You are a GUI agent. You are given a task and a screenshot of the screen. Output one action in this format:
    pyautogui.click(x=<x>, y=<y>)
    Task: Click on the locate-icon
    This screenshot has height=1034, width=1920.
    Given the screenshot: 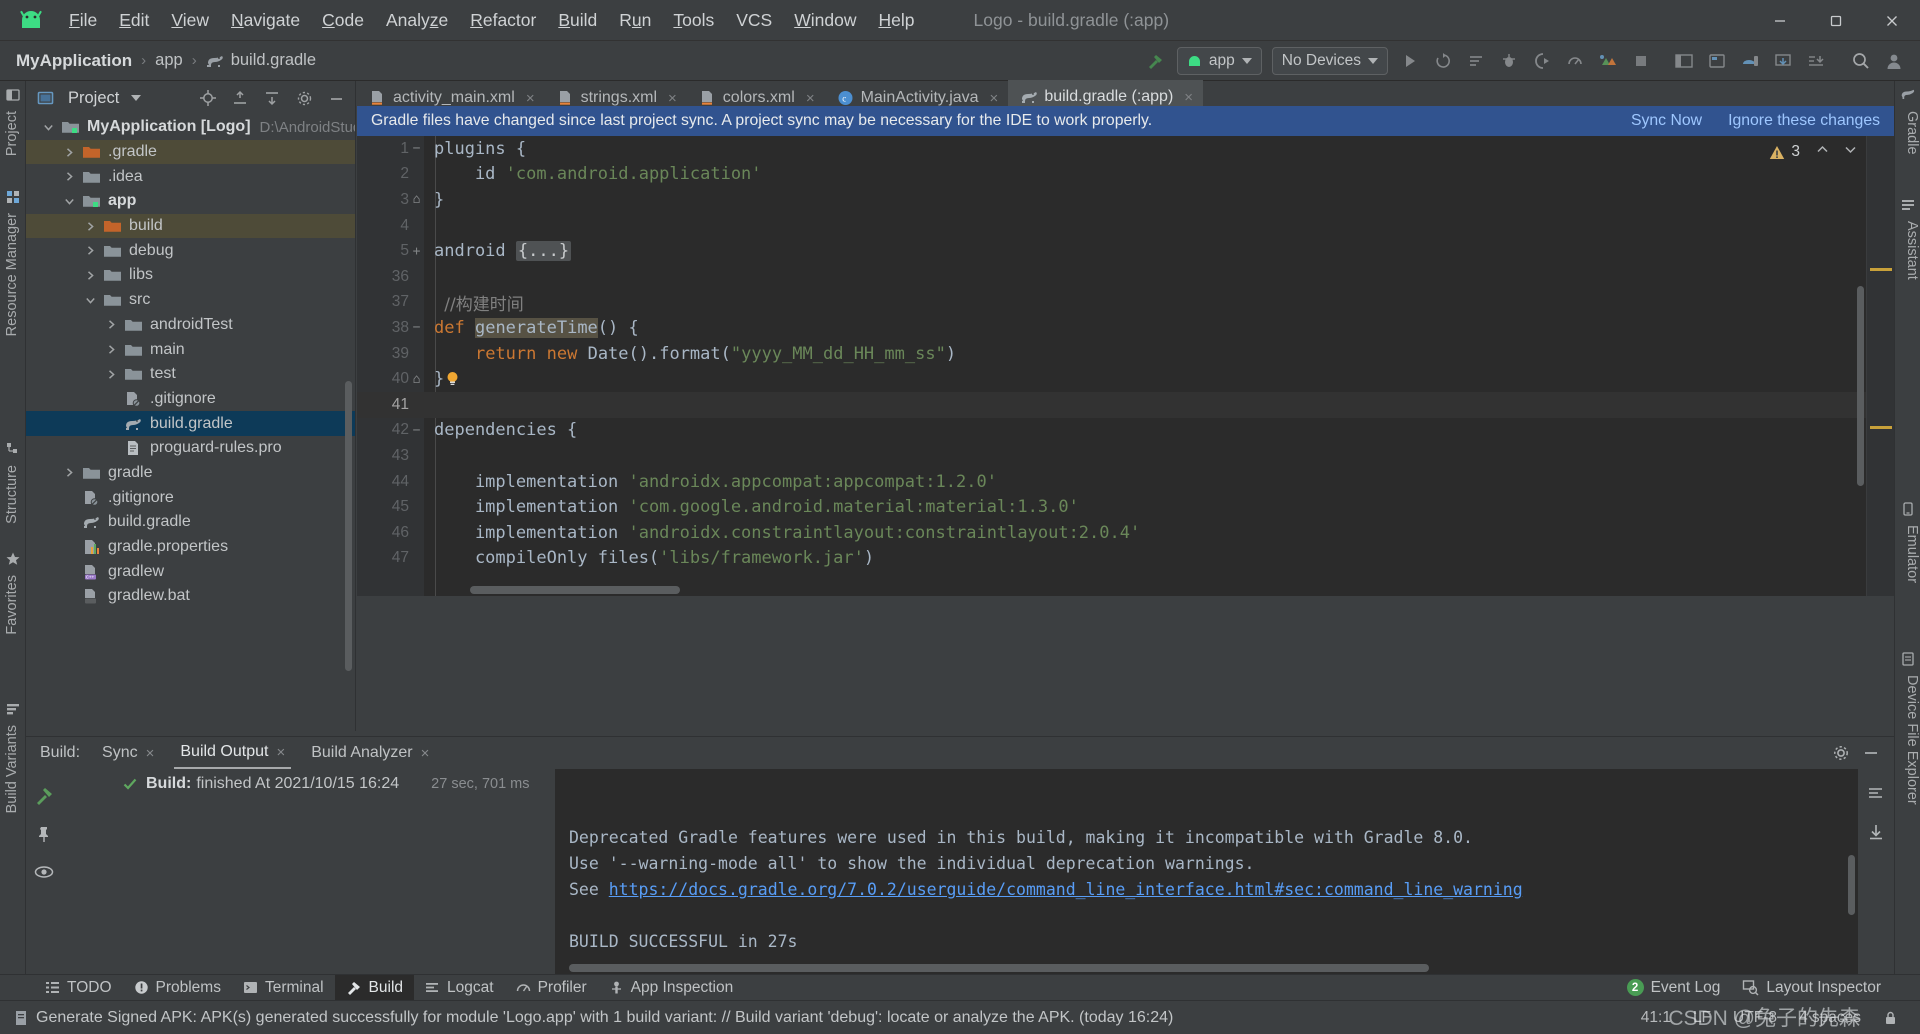 What is the action you would take?
    pyautogui.click(x=208, y=98)
    